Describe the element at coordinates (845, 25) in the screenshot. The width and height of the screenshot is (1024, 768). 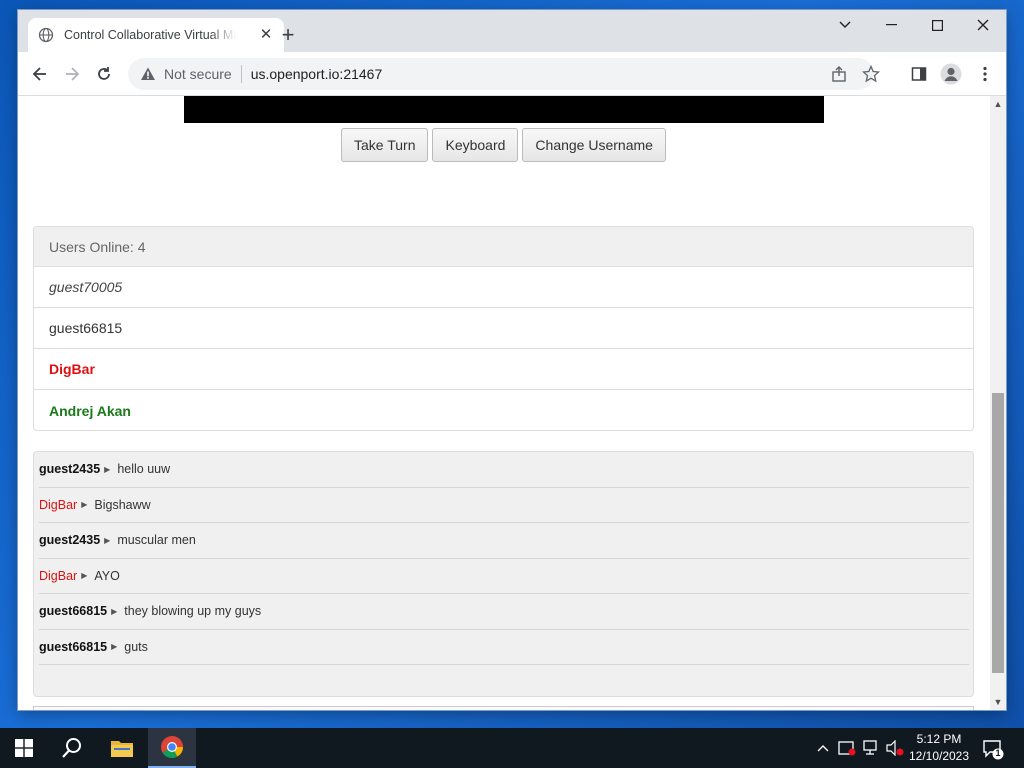
I see `tab-search-icon` at that location.